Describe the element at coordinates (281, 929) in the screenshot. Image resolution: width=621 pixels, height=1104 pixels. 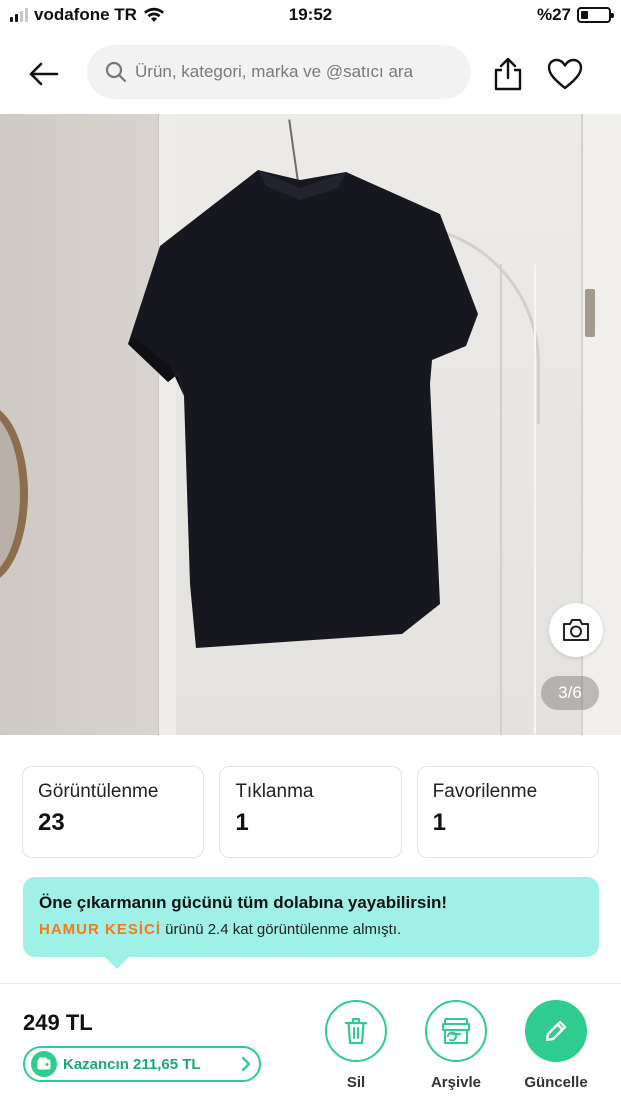
I see `promo-message: ürünü 2.4 kat görüntülenme almıştı.` at that location.